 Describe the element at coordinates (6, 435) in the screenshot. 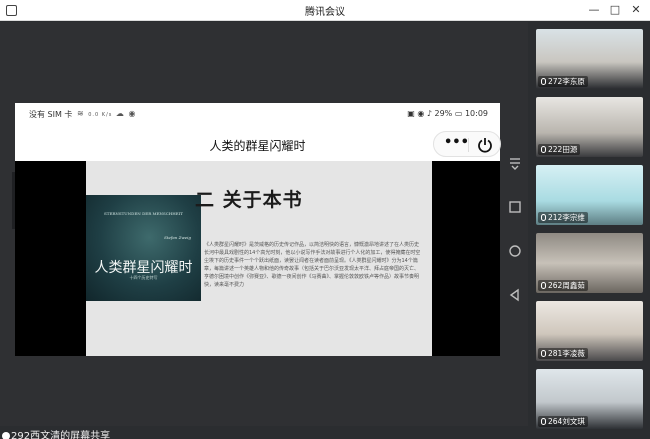

I see `presenter-dot-icon` at that location.